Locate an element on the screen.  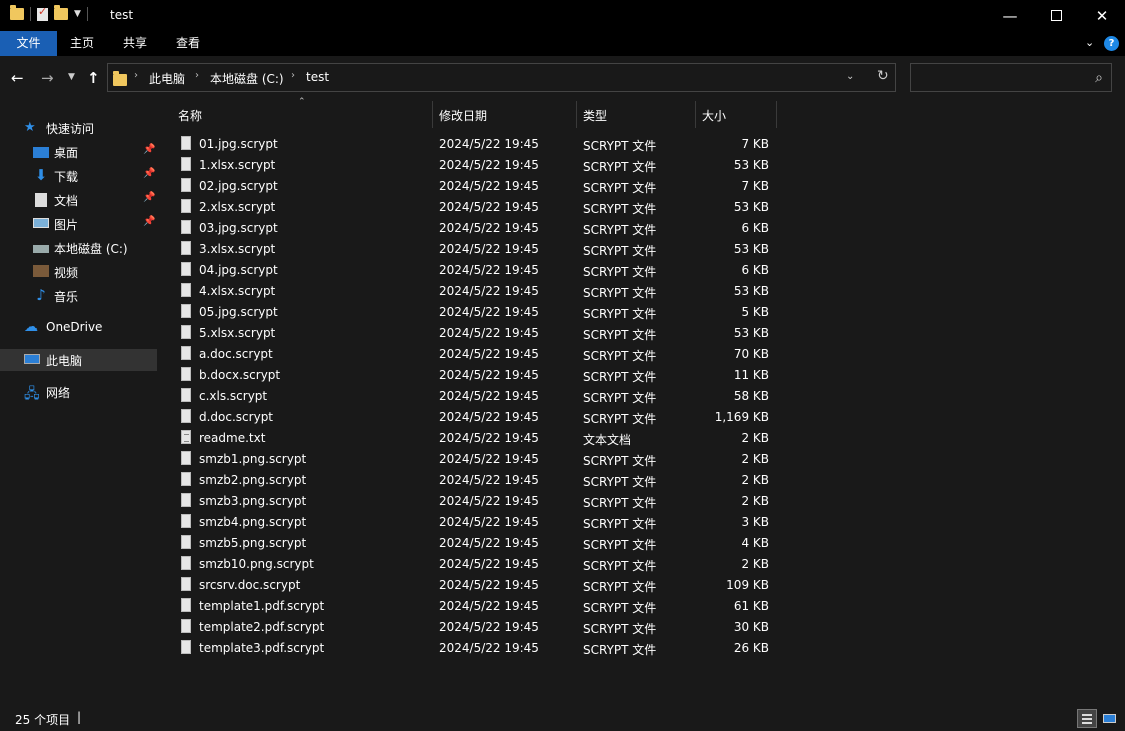
tab-file: 文件 is located at coordinates (28, 43).